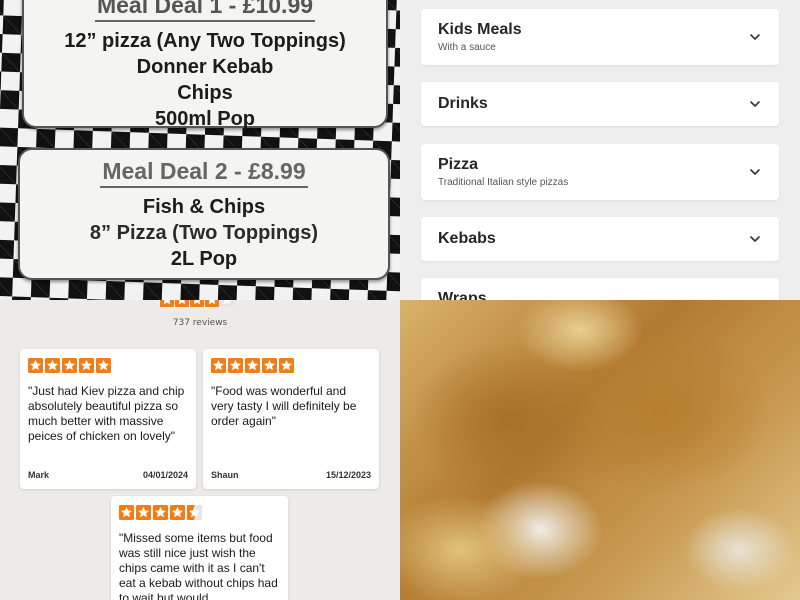 This screenshot has height=600, width=800. I want to click on review-count: 737 reviews, so click(200, 323).